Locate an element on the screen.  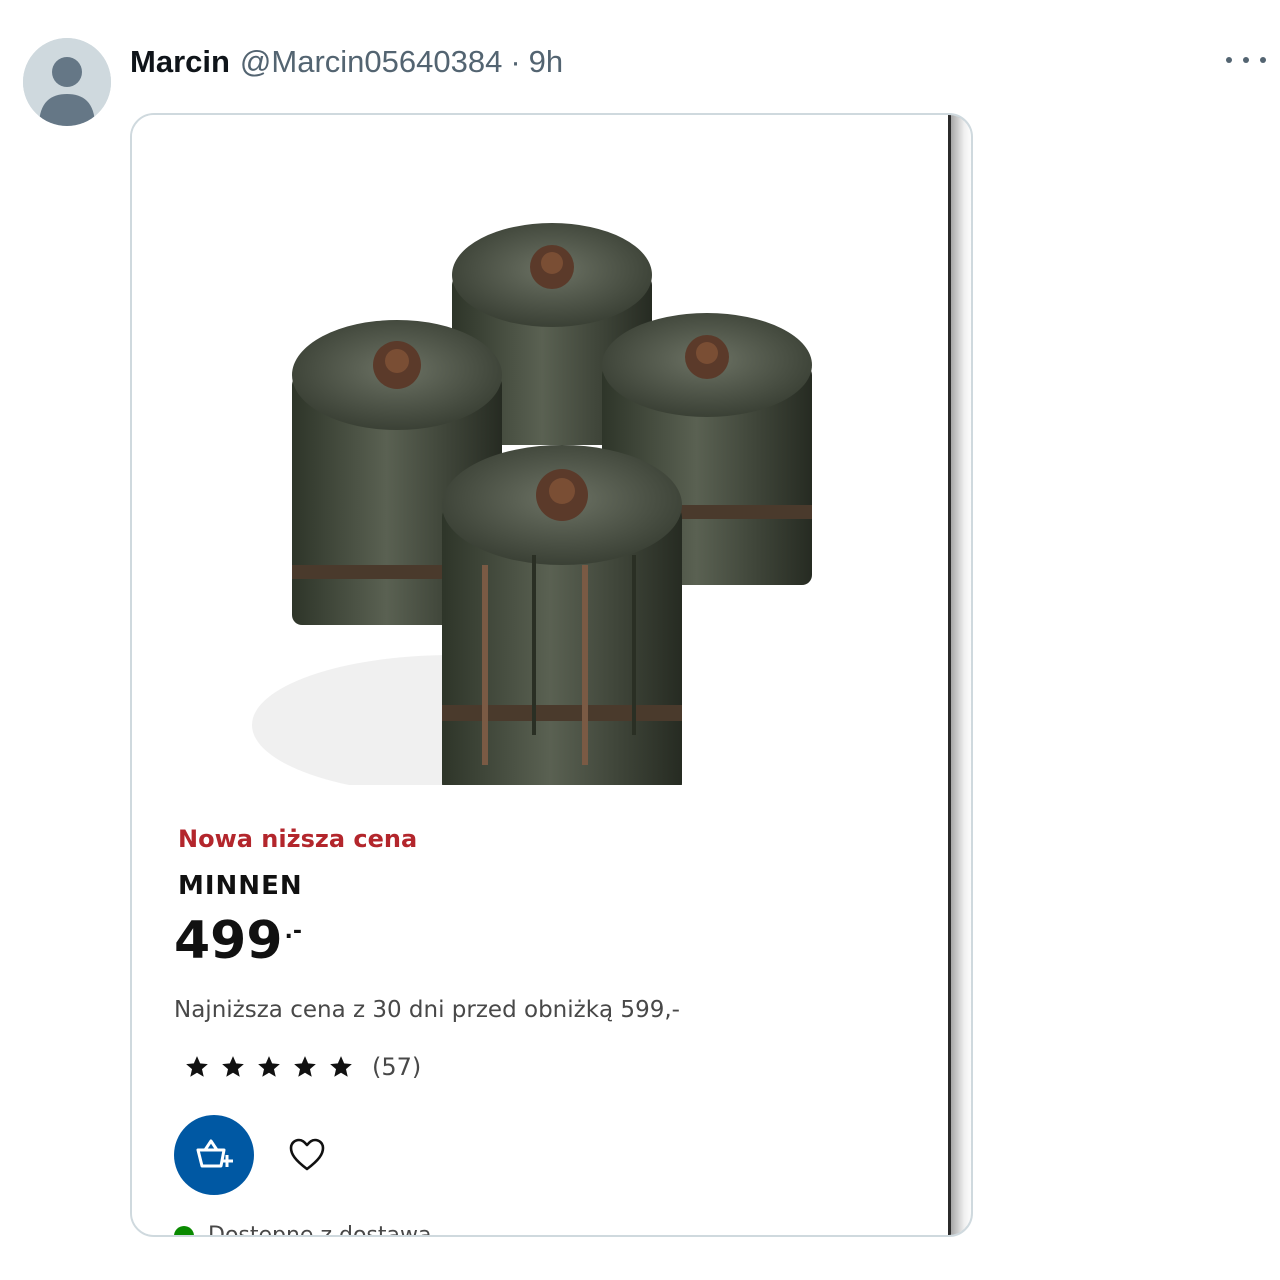
heart-icon is located at coordinates (307, 1154).